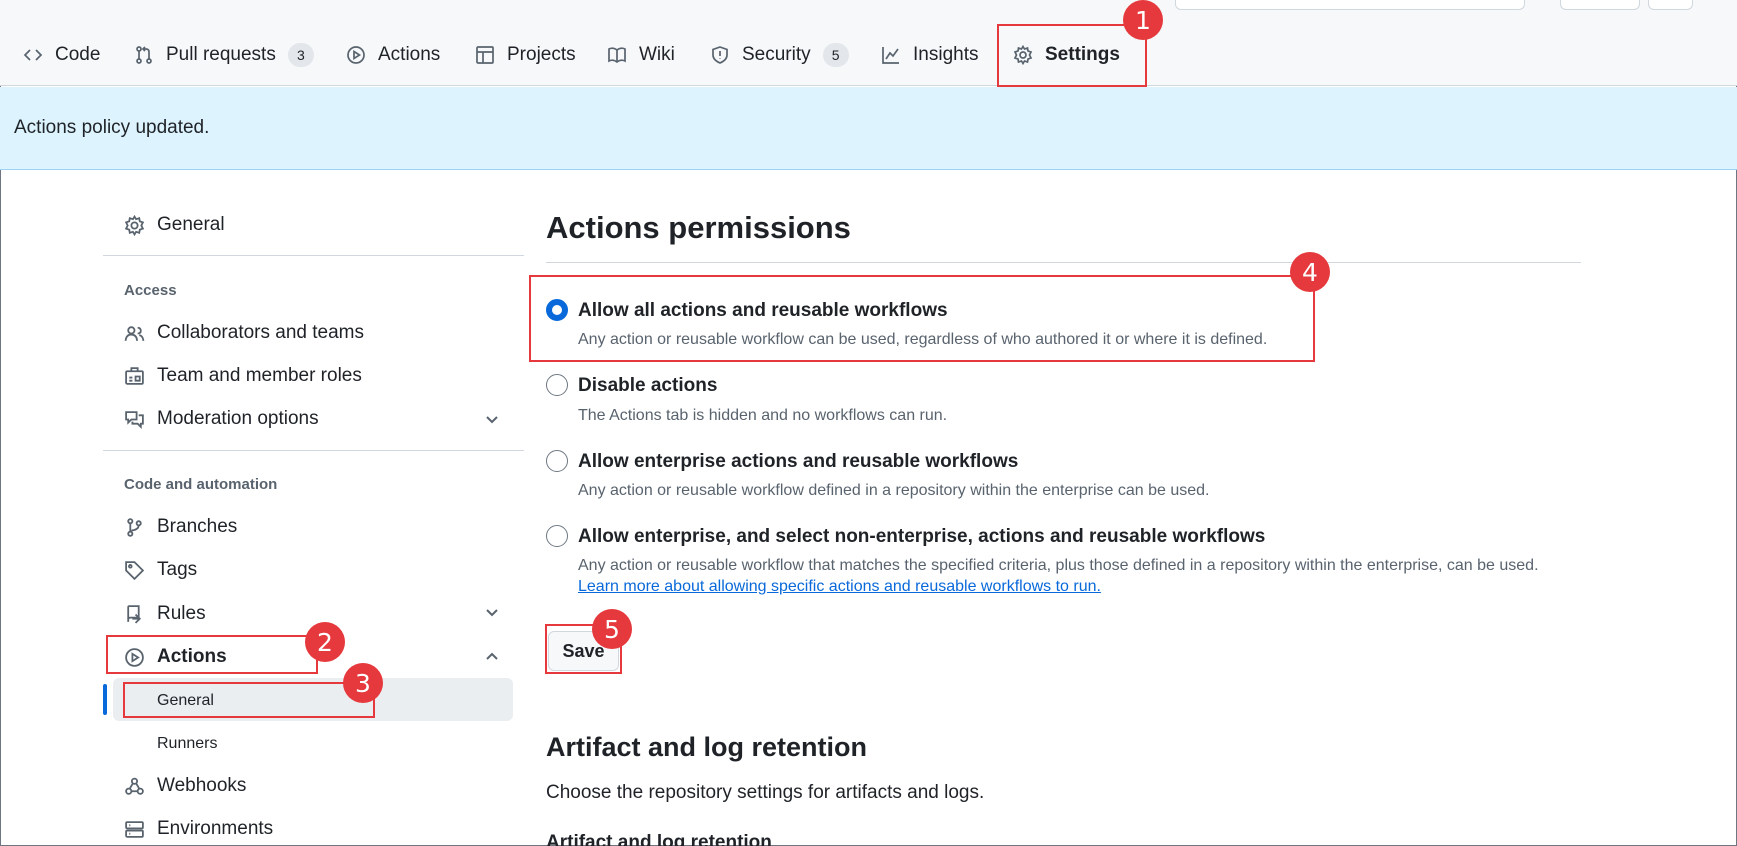  I want to click on table-icon, so click(485, 55).